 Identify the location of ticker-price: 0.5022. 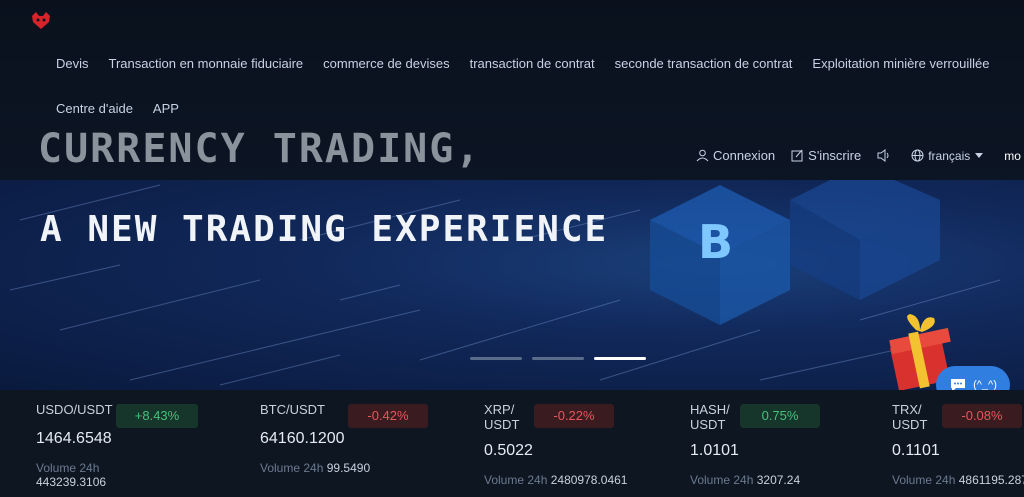
(508, 450).